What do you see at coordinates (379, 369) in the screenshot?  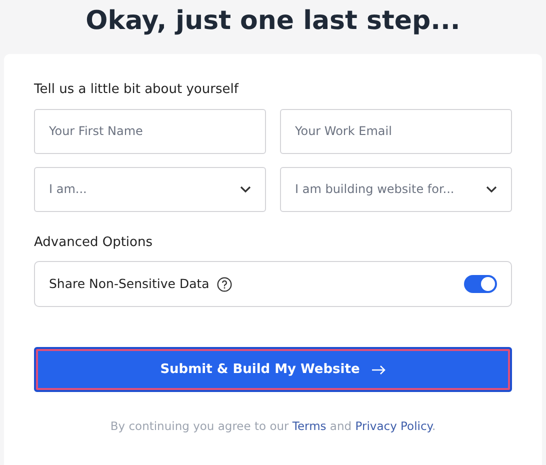 I see `arrow-right-icon` at bounding box center [379, 369].